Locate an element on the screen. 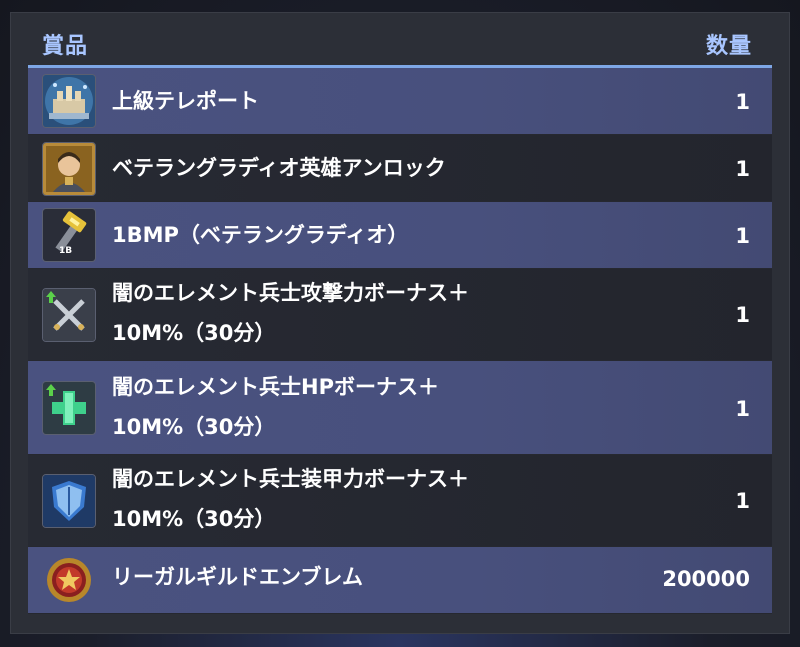 The height and width of the screenshot is (647, 800). quantity-column-header: 数量 is located at coordinates (728, 46).